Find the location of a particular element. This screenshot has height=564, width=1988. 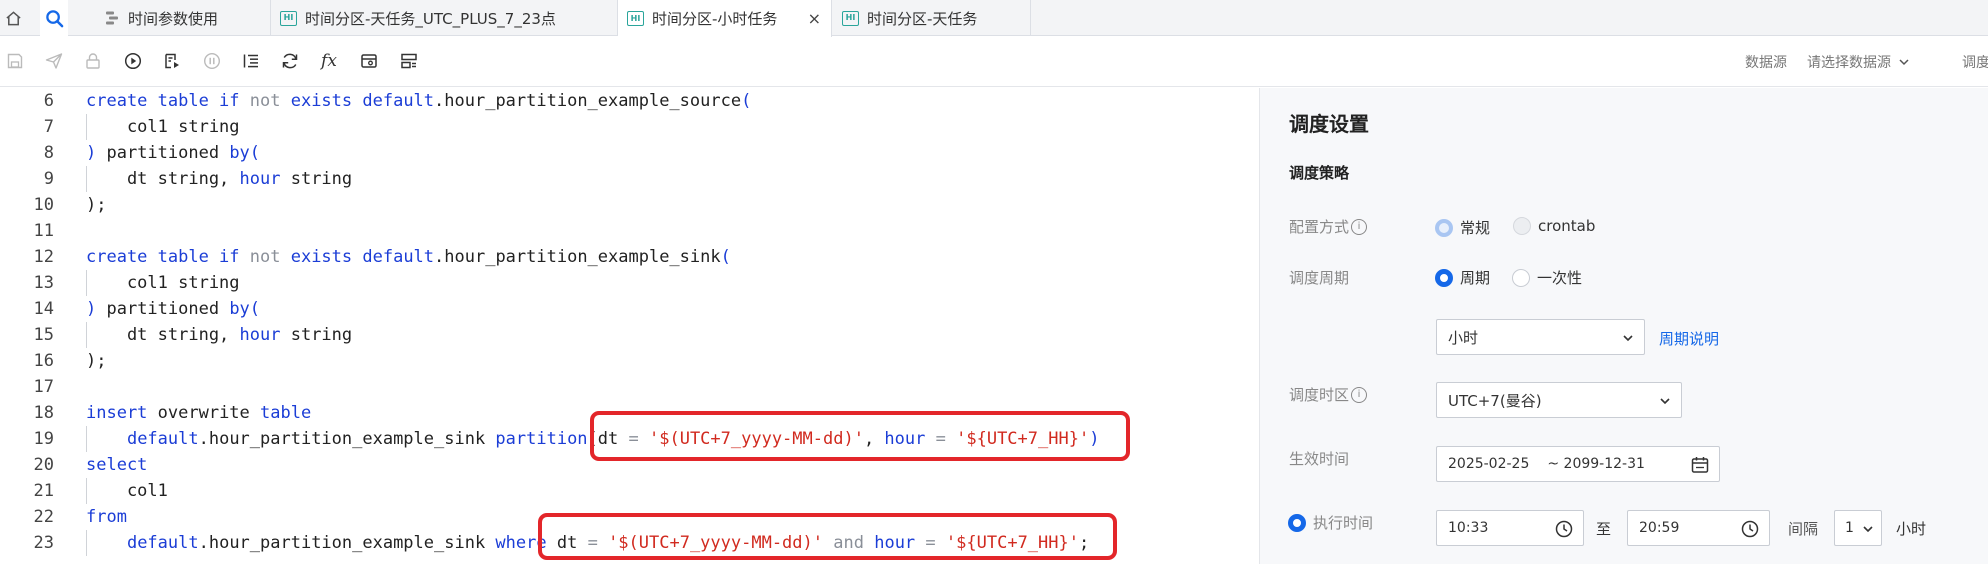

tab-label: 时间分区-天任务_UTC_PLUS_7_23点 is located at coordinates (430, 18).